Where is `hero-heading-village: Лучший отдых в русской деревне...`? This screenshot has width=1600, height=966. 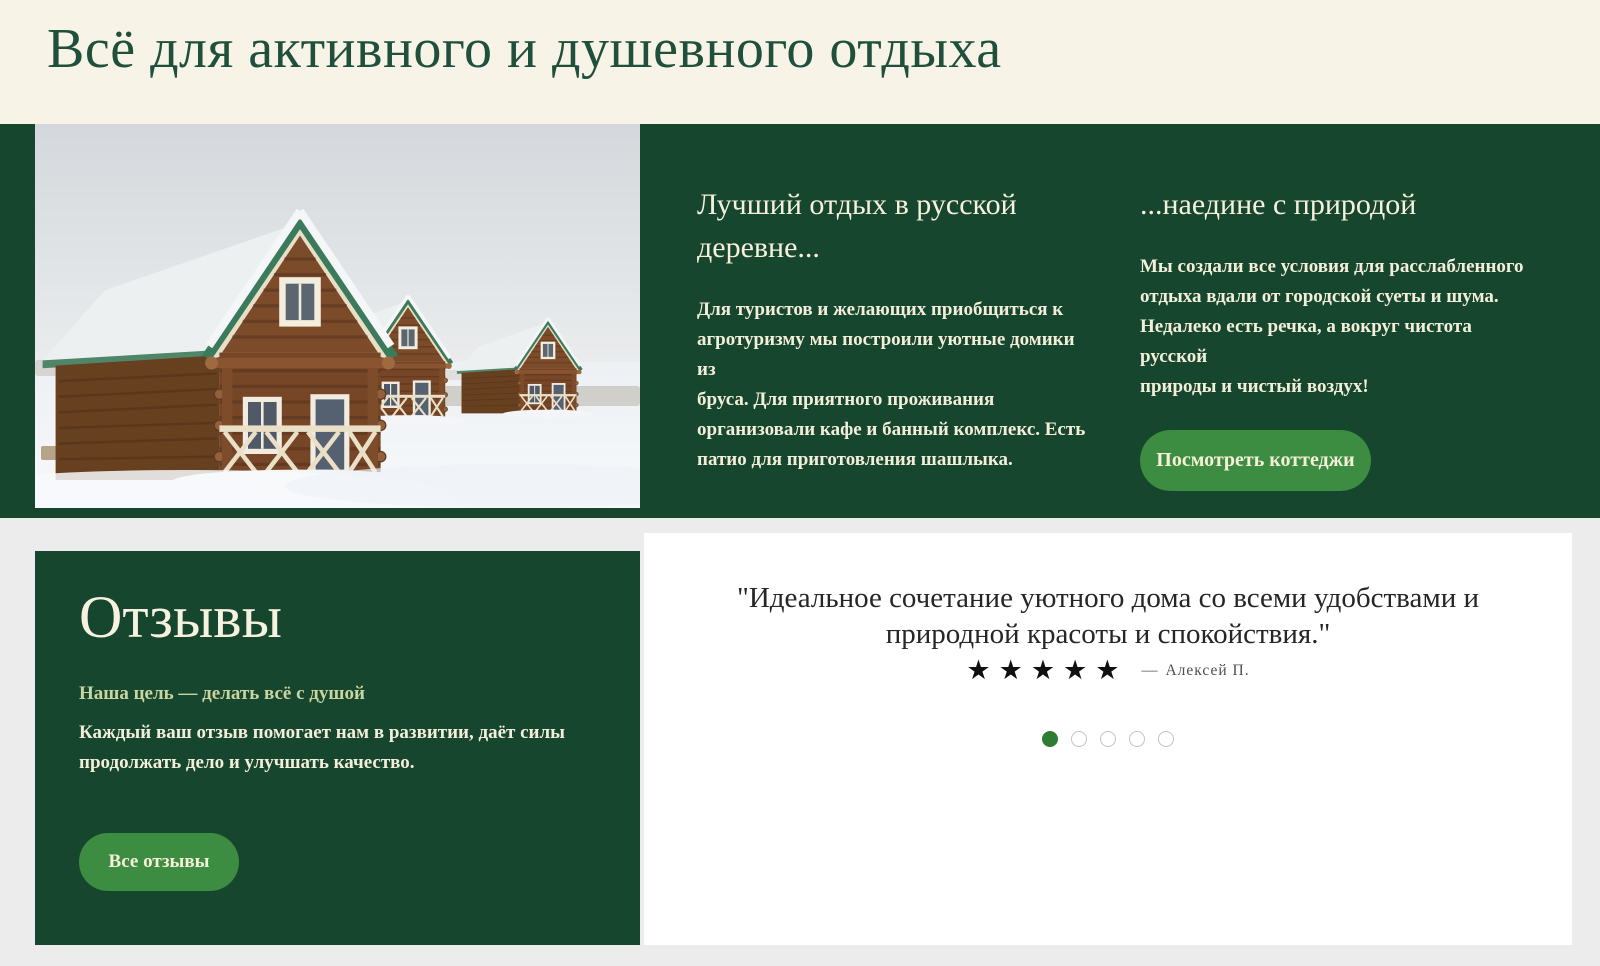 hero-heading-village: Лучший отдых в русской деревне... is located at coordinates (857, 226).